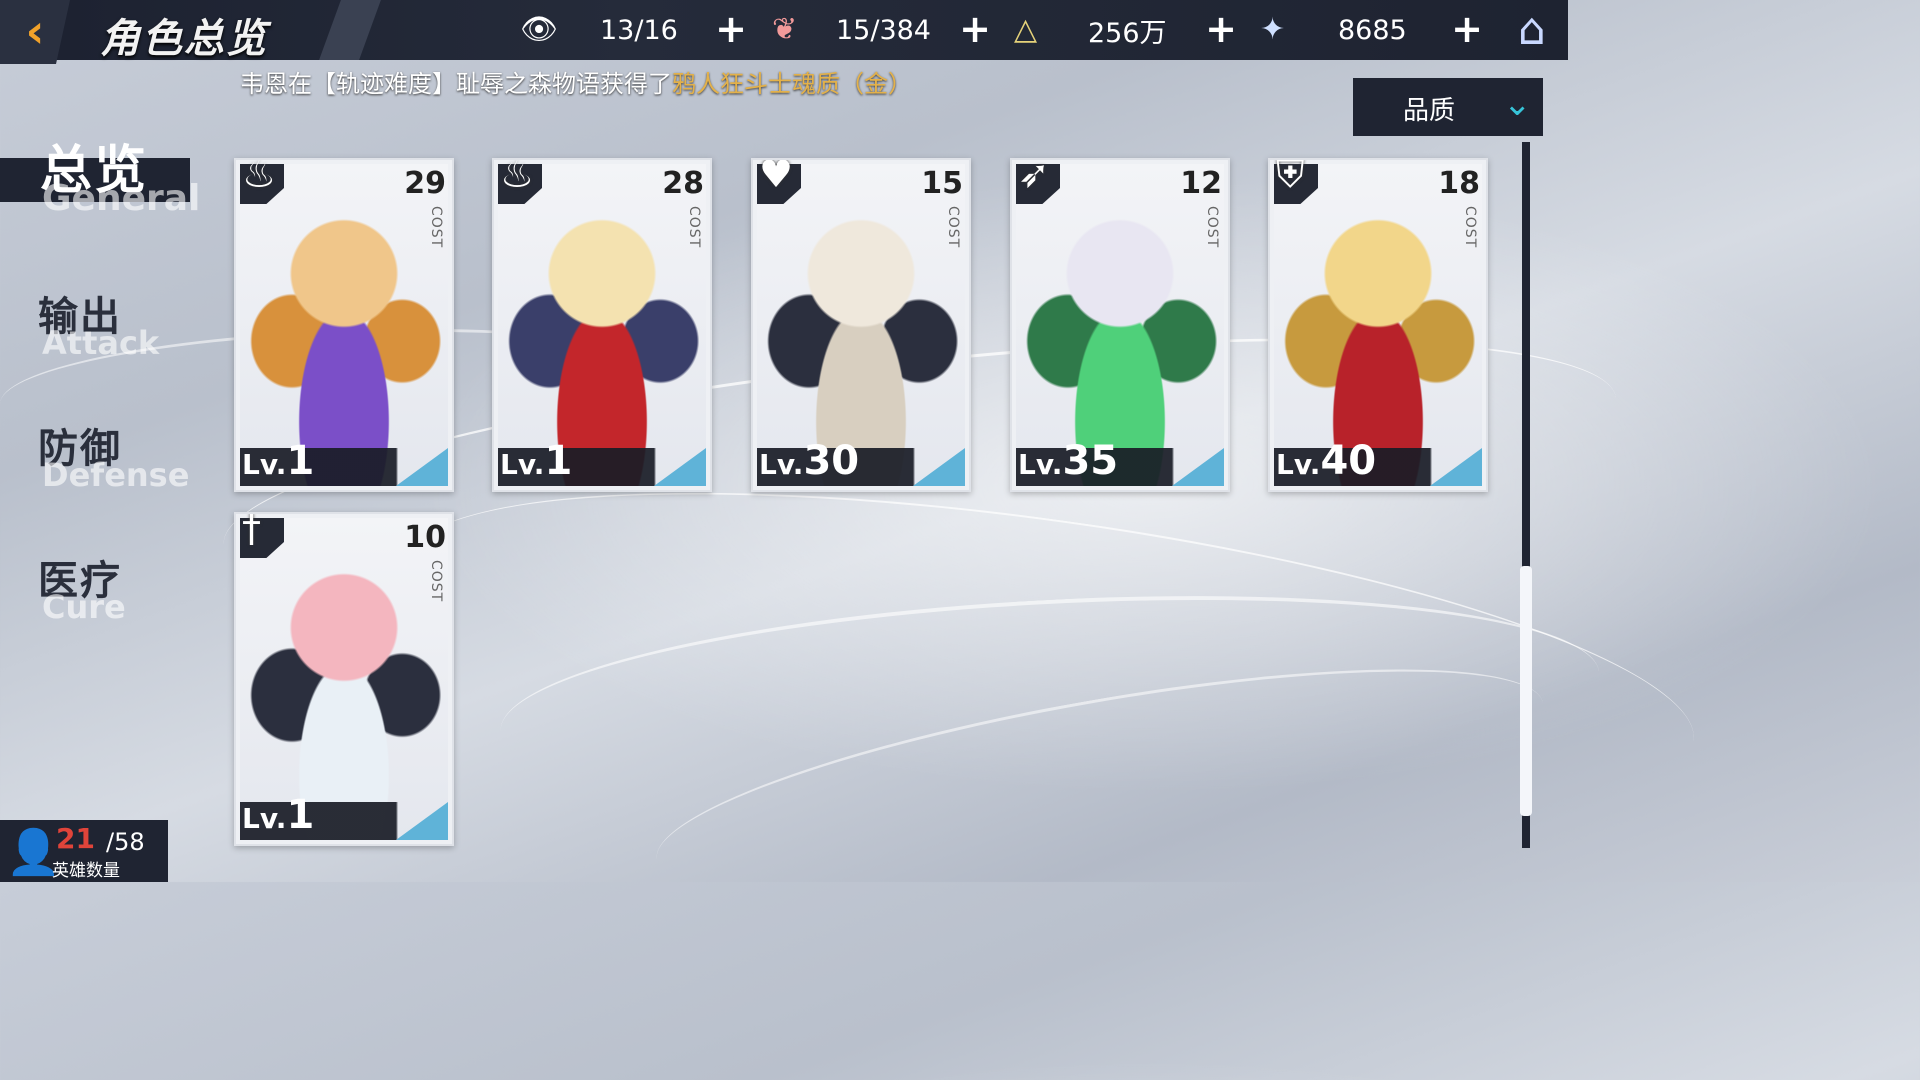 Image resolution: width=1920 pixels, height=1080 pixels. Describe the element at coordinates (35, 31) in the screenshot. I see `back-arrow-icon: ‹` at that location.